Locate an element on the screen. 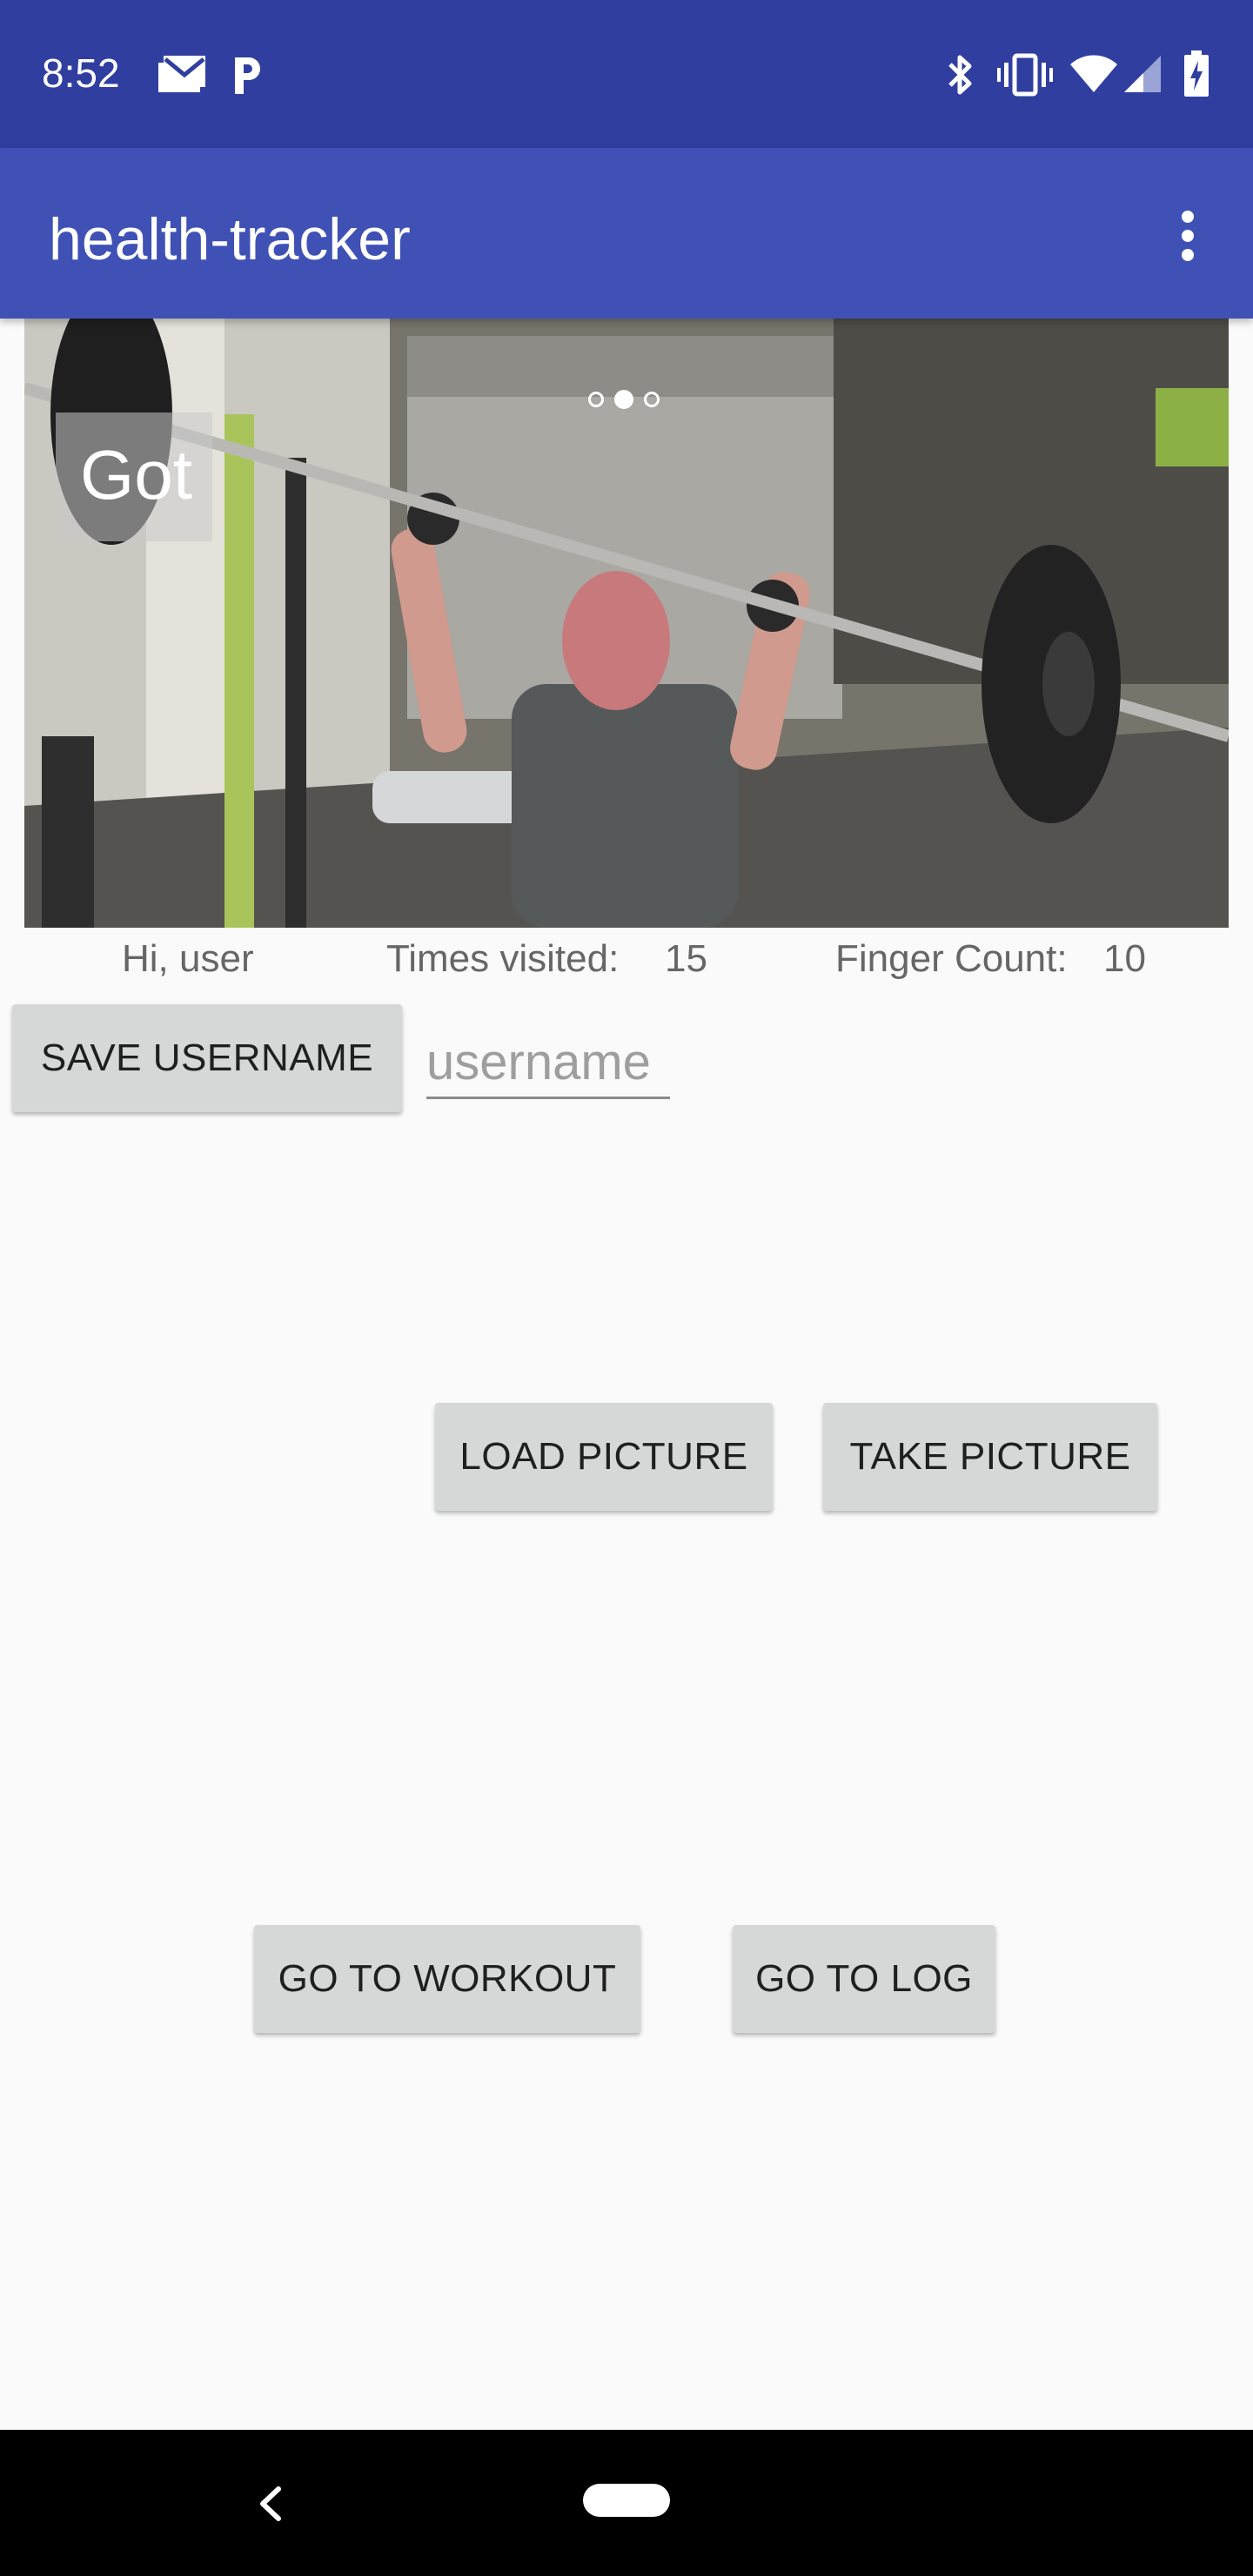 The height and width of the screenshot is (2576, 1253). gmail-icon is located at coordinates (181, 74).